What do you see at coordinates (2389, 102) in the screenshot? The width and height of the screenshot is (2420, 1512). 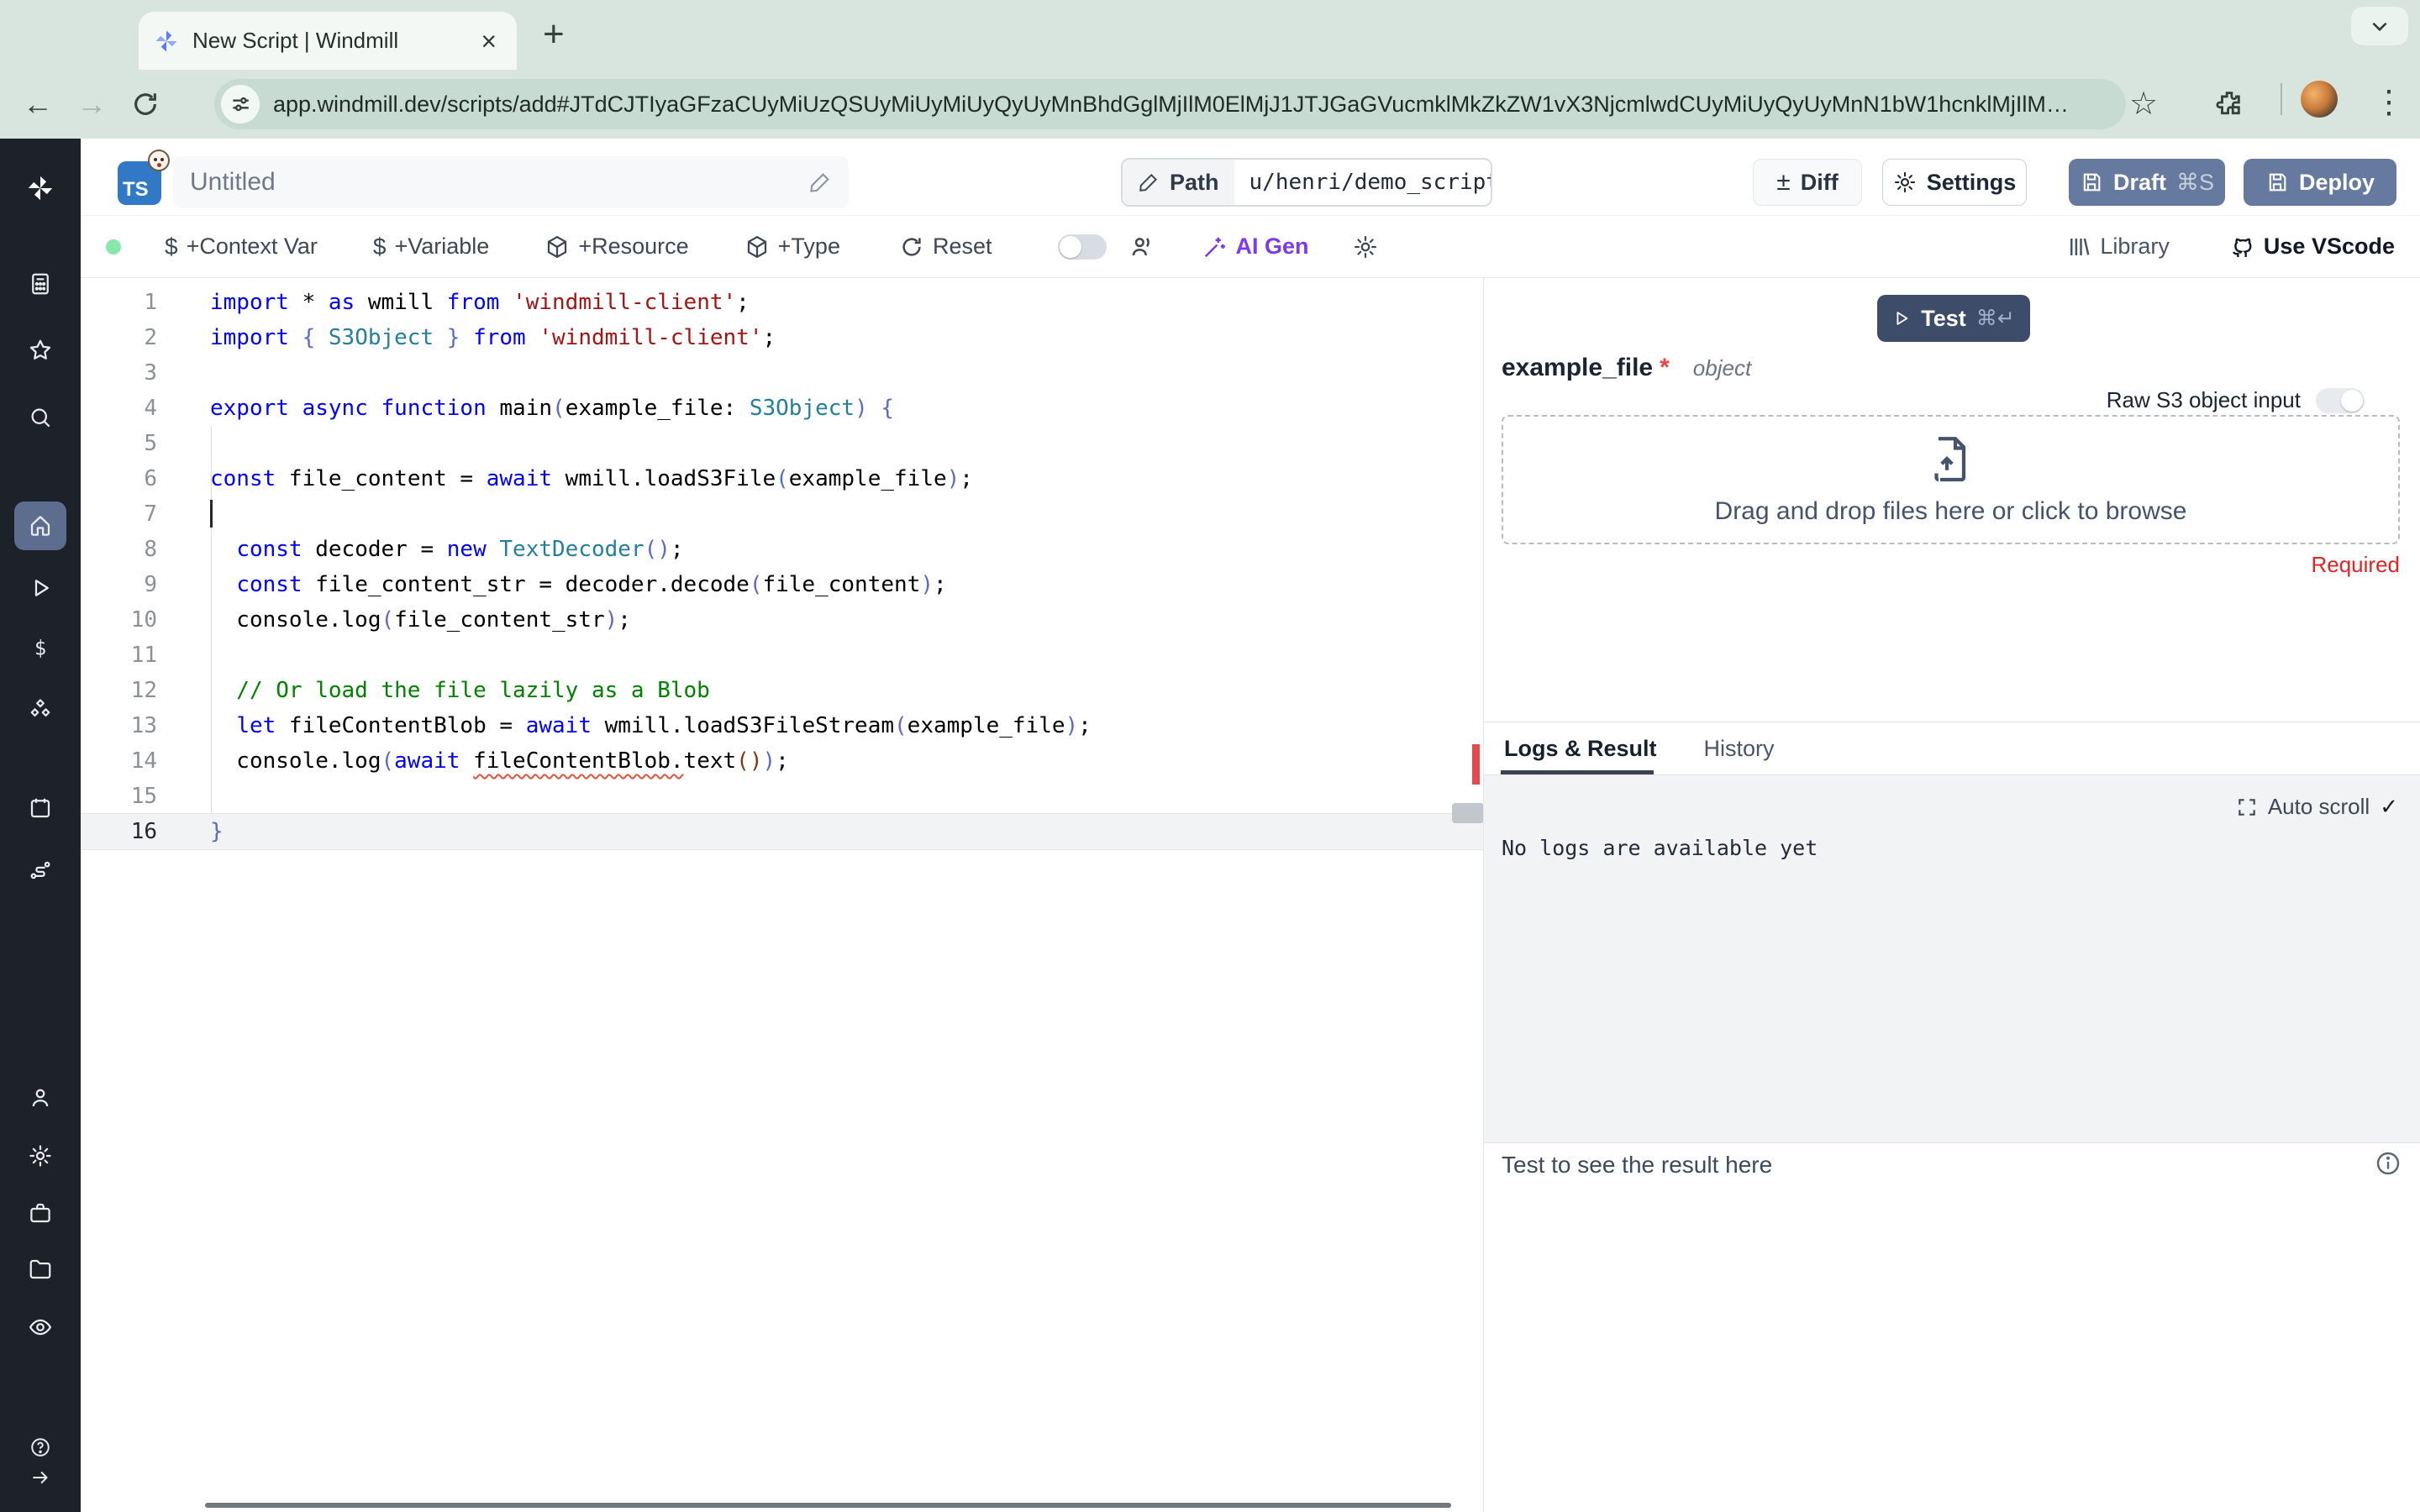 I see `browser-menu-icon: ⋮` at bounding box center [2389, 102].